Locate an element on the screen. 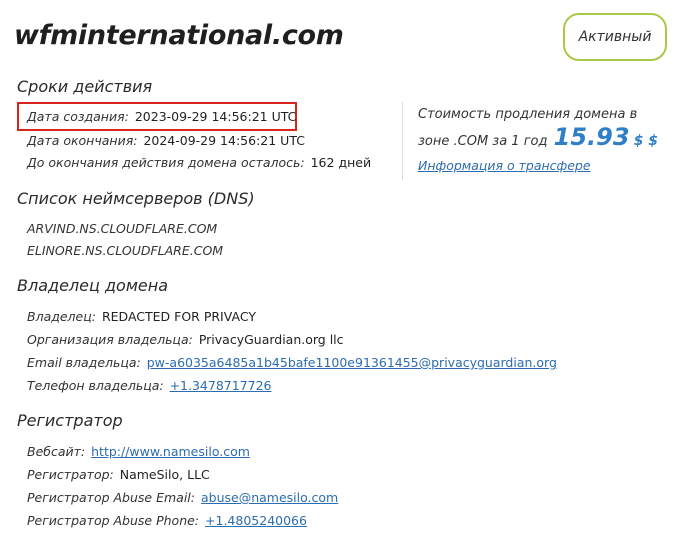 The width and height of the screenshot is (692, 536). remaining-label: До окончания действия домена осталось: is located at coordinates (166, 162).